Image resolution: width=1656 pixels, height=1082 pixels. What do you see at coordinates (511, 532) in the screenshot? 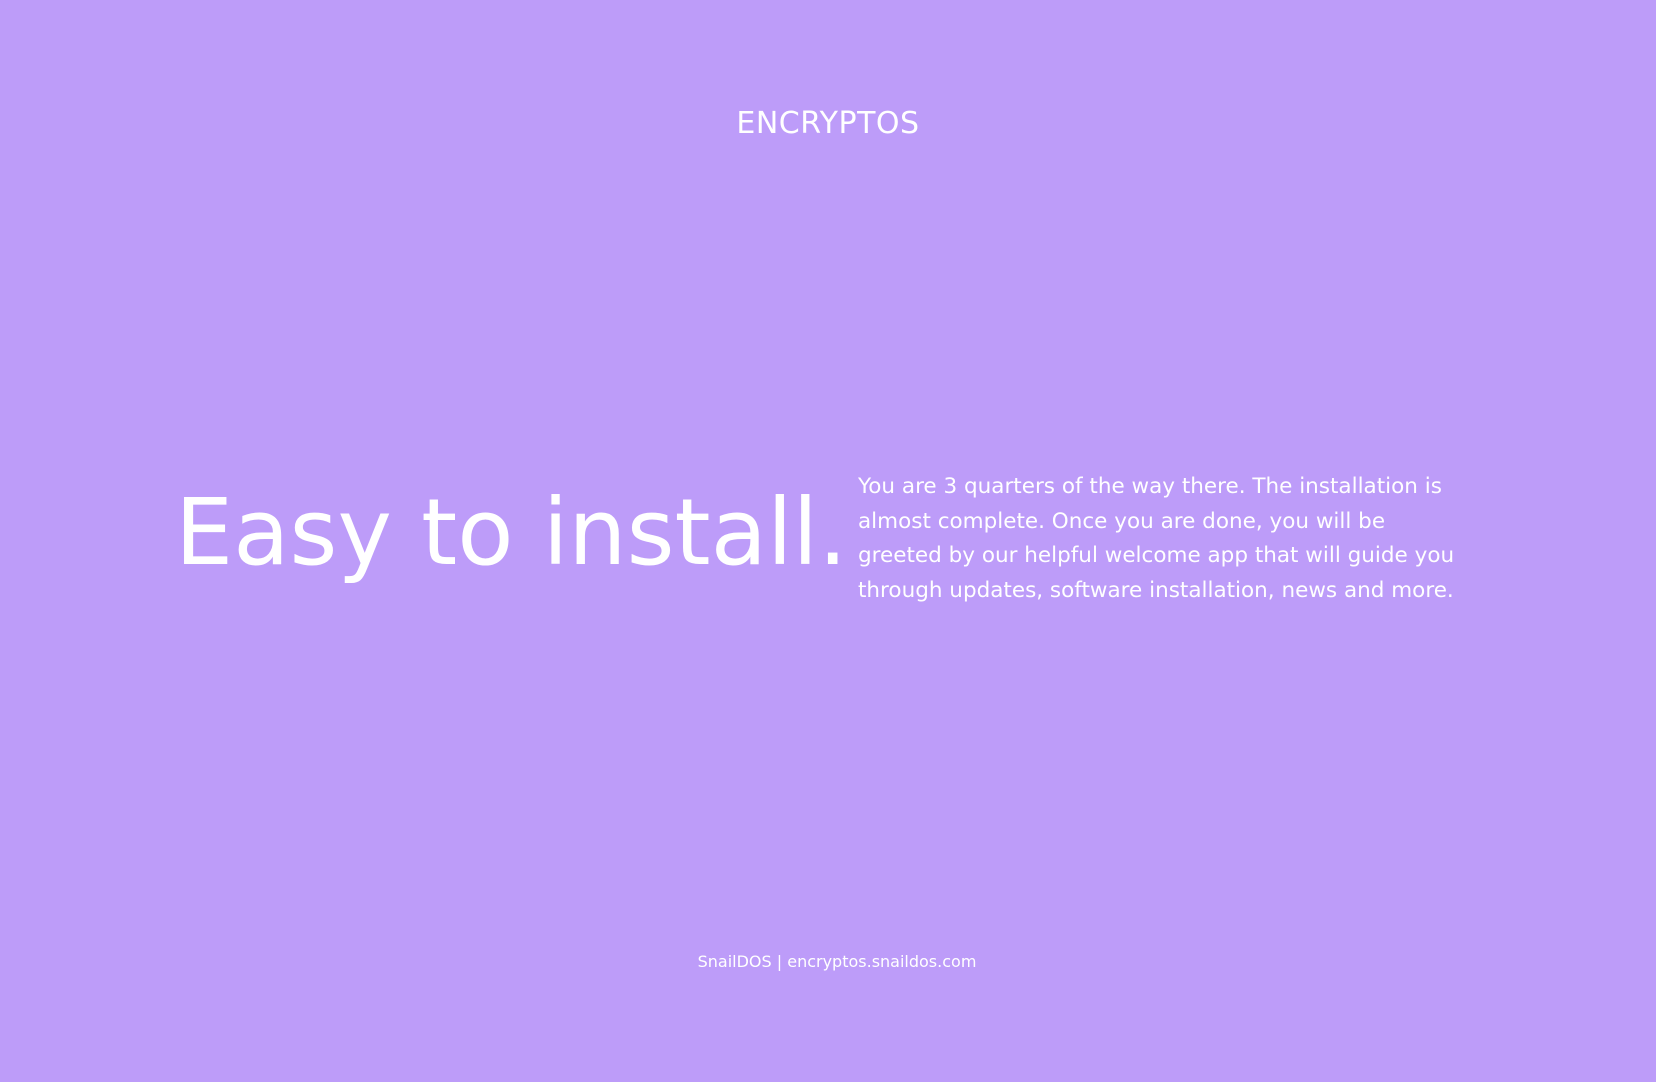
I see `slide-headline: Easy to install.` at bounding box center [511, 532].